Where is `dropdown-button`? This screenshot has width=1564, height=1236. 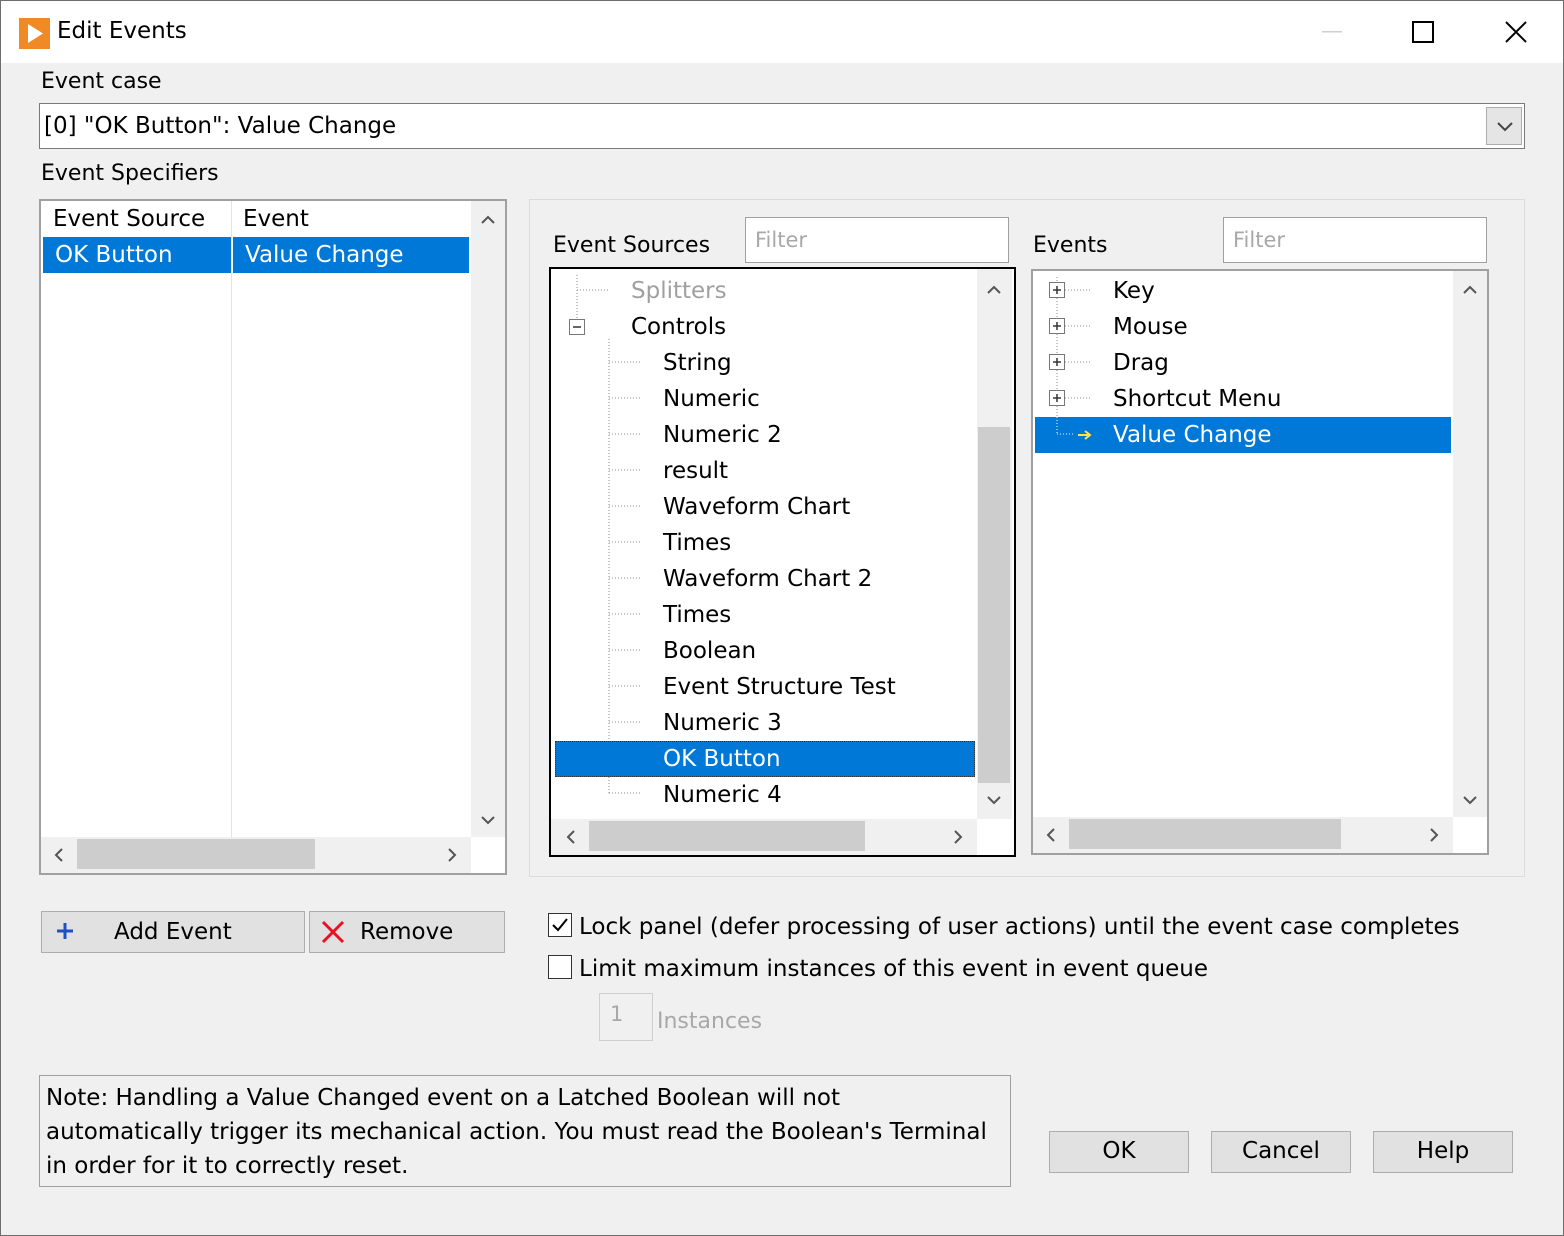
dropdown-button is located at coordinates (1504, 126).